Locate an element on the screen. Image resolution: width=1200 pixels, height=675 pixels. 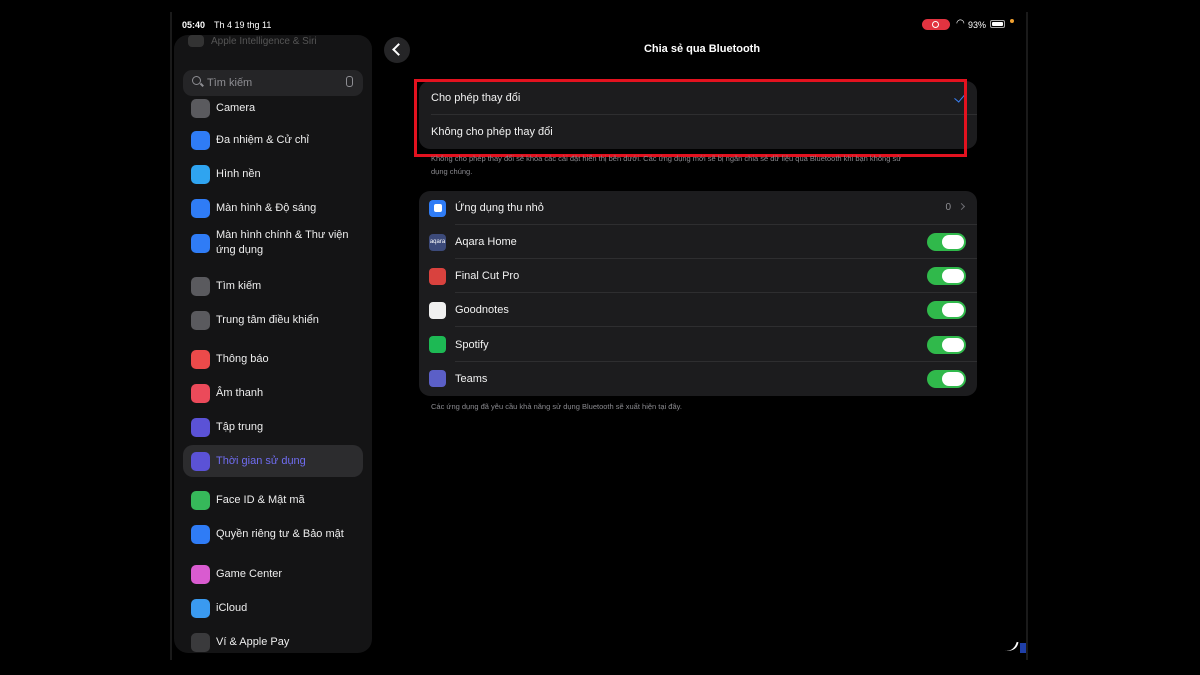
screen-recording-icon is located at coordinates (936, 24).